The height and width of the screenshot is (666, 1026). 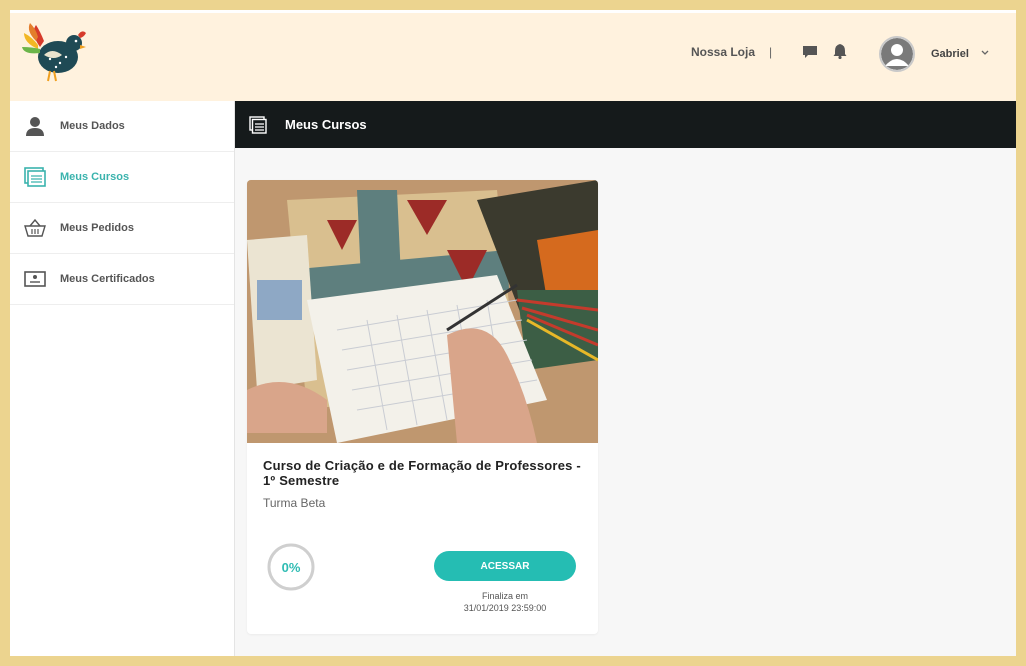 I want to click on sidebar-item-meus-cursos: Meus Cursos, so click(x=122, y=177).